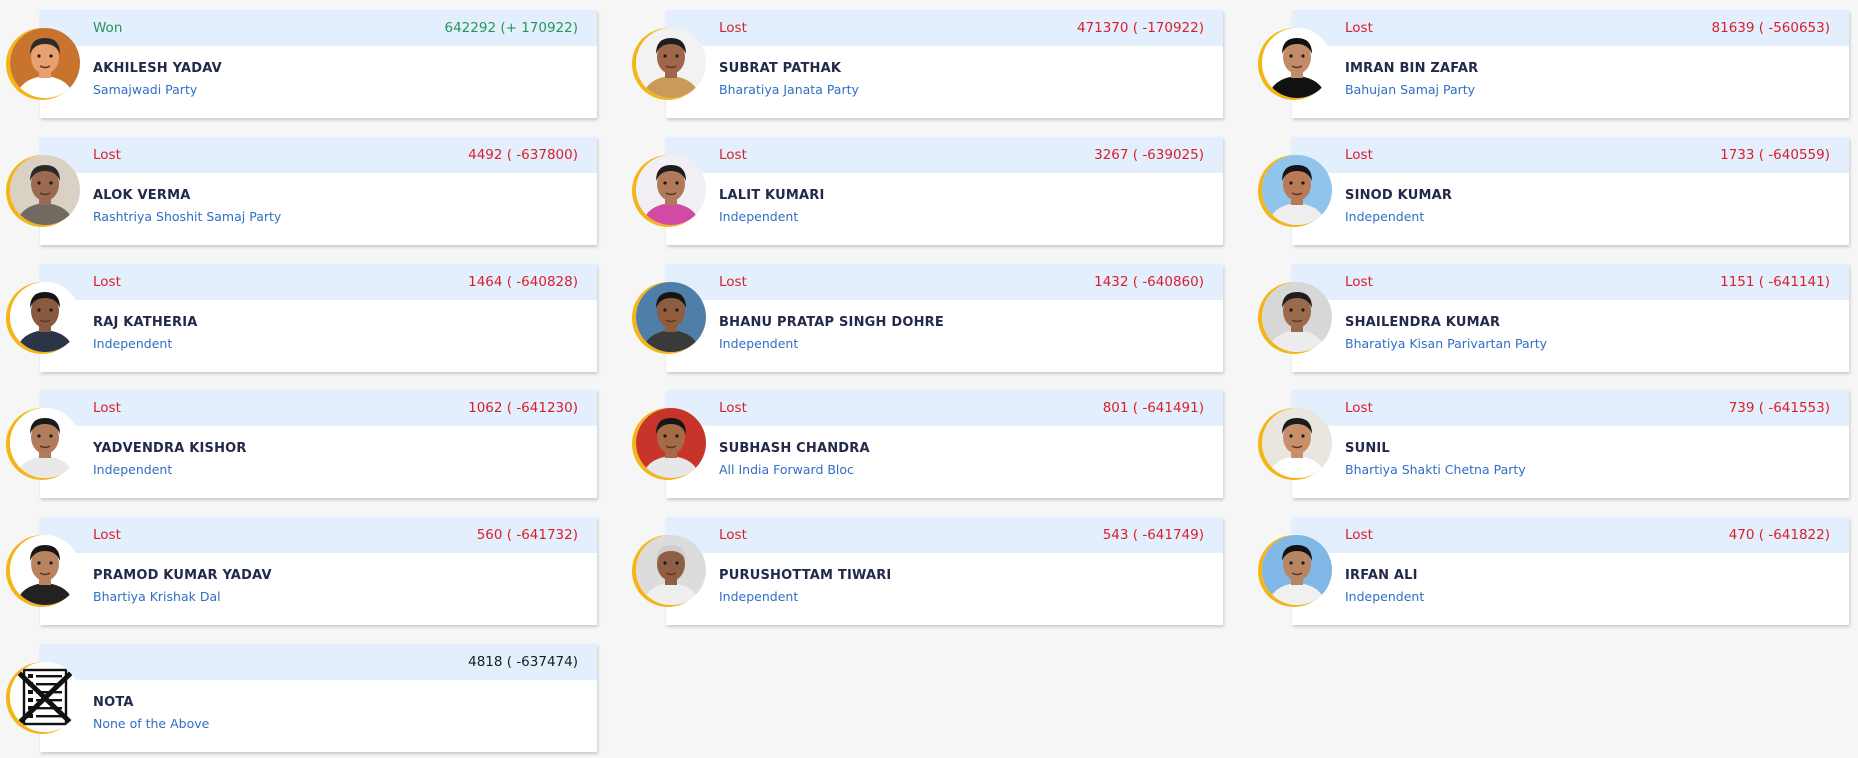 This screenshot has height=758, width=1858. I want to click on nota-ballot-cross-icon, so click(45, 697).